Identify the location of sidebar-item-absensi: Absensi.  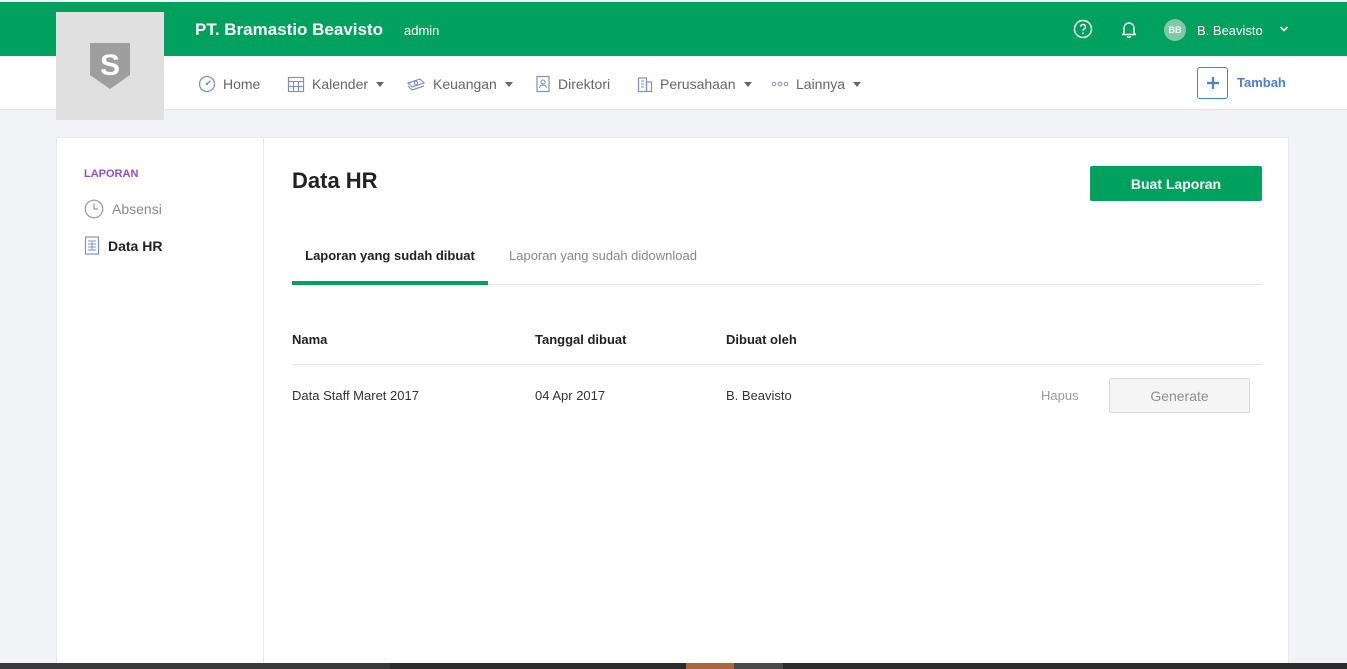
(123, 209).